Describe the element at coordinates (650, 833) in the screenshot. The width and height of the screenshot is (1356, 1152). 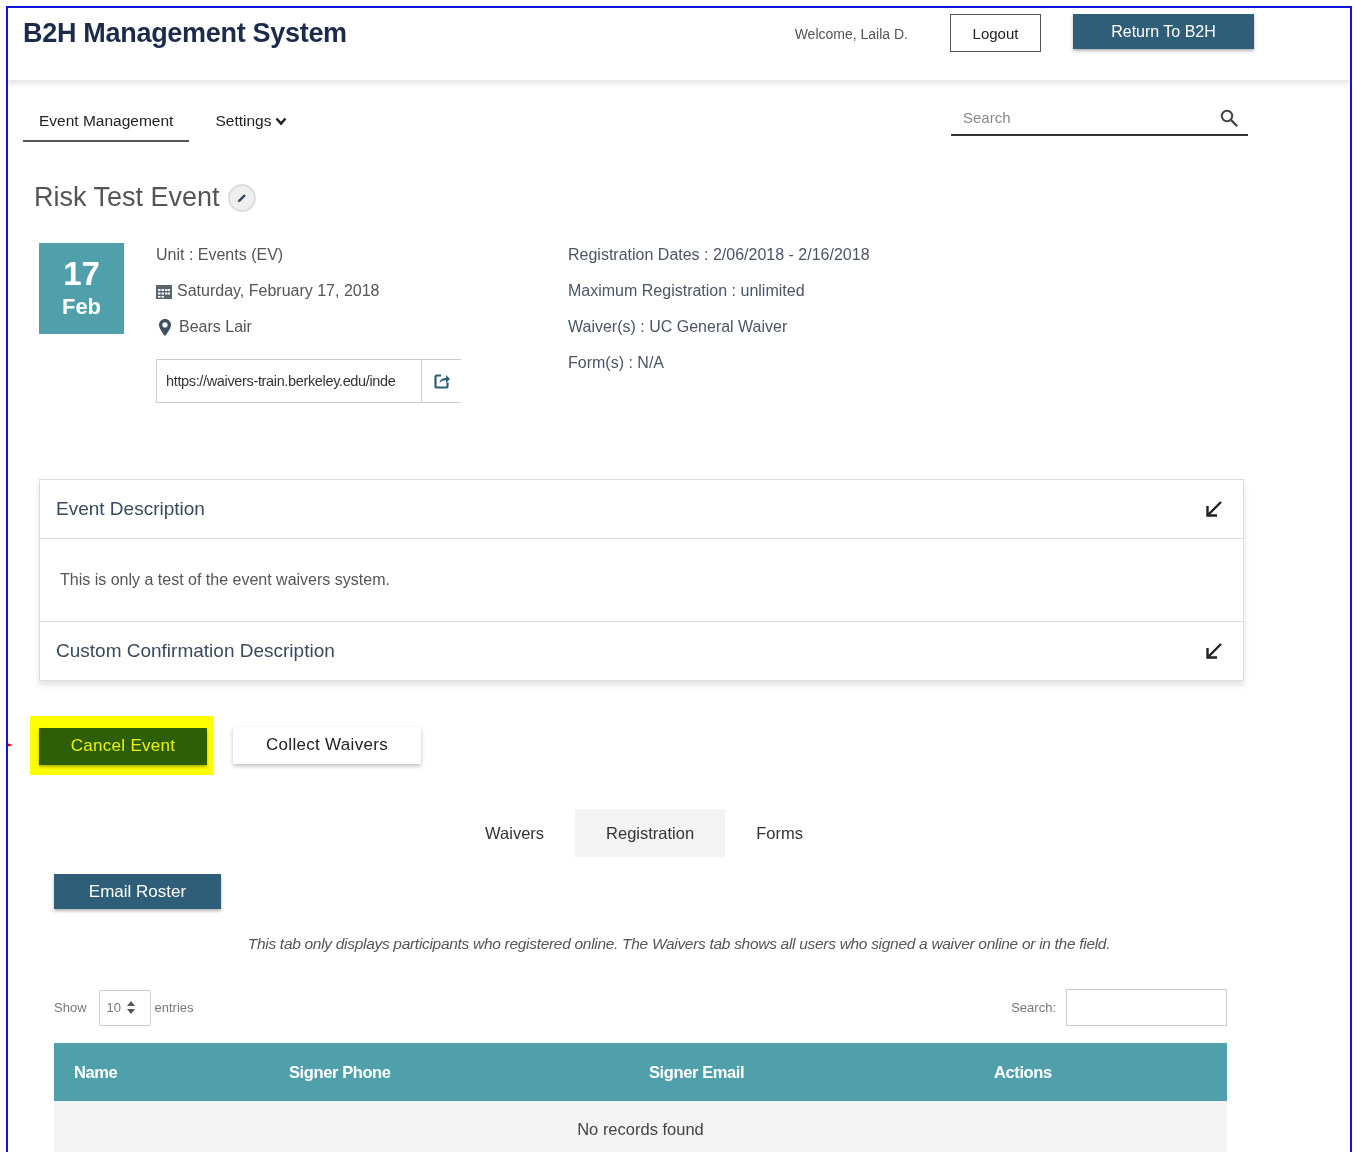
I see `tab: Registration` at that location.